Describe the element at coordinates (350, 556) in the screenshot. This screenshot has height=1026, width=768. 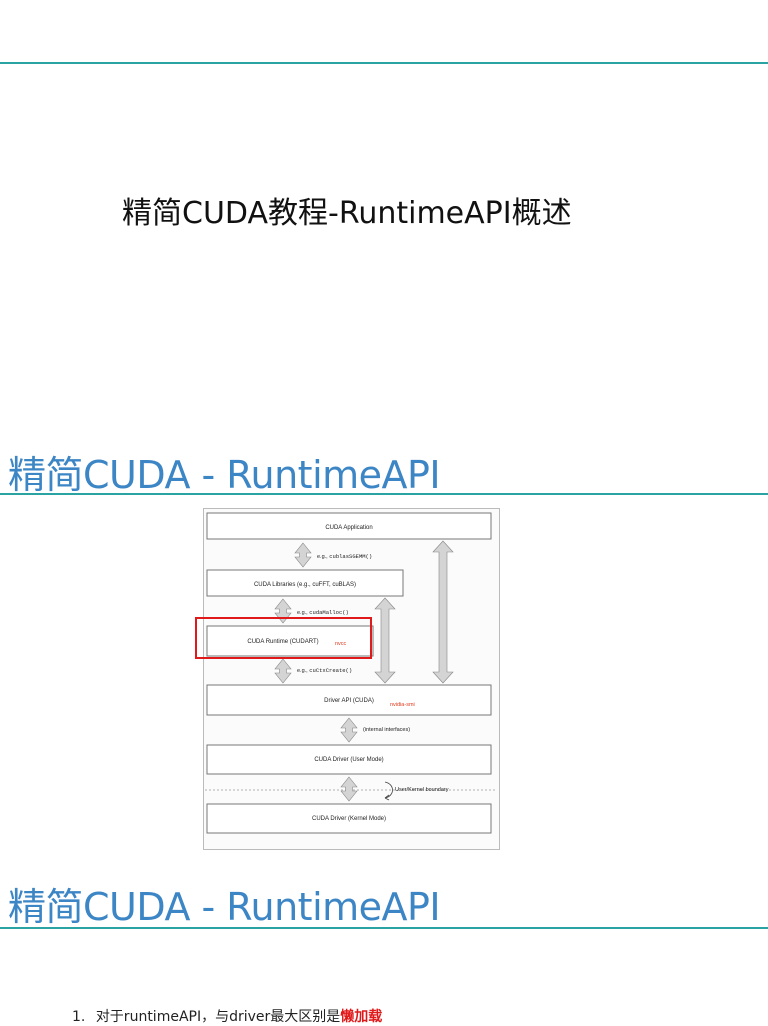
I see `eg-cublas-code: cublasSGEMM()` at that location.